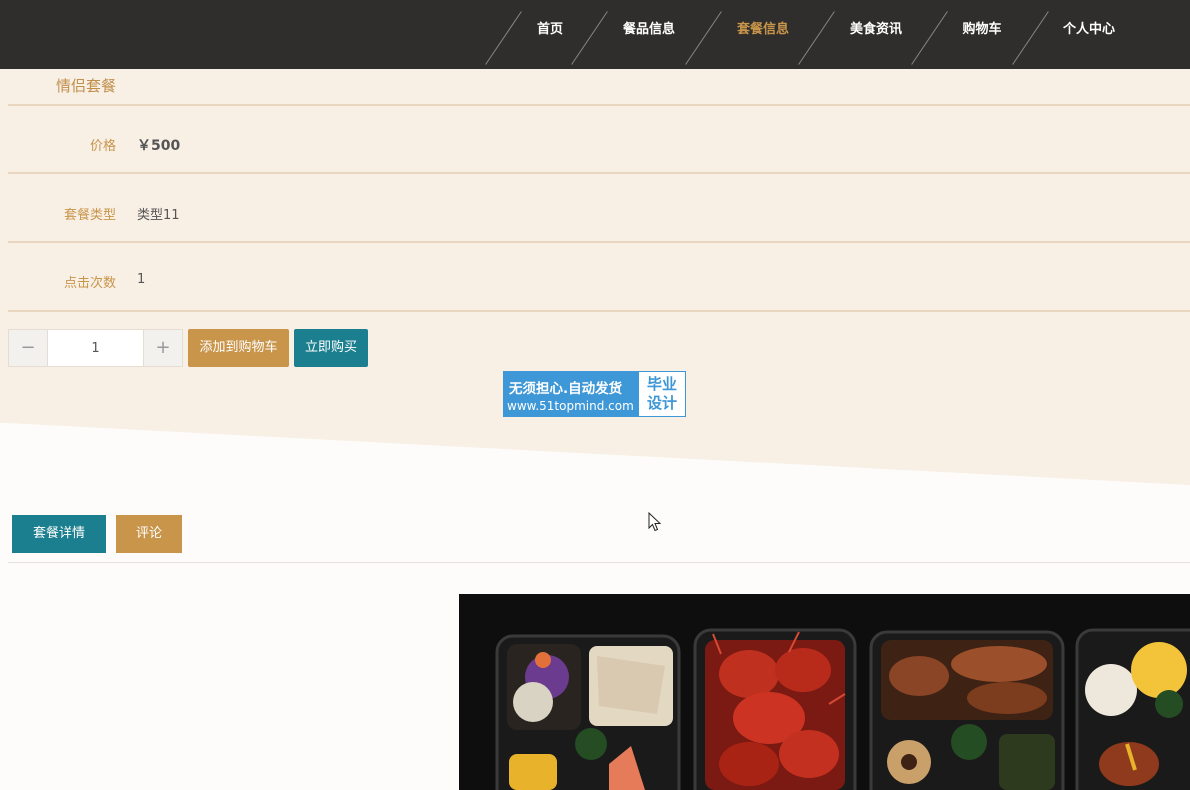 The image size is (1190, 790). I want to click on package-type-value: 类型11, so click(158, 215).